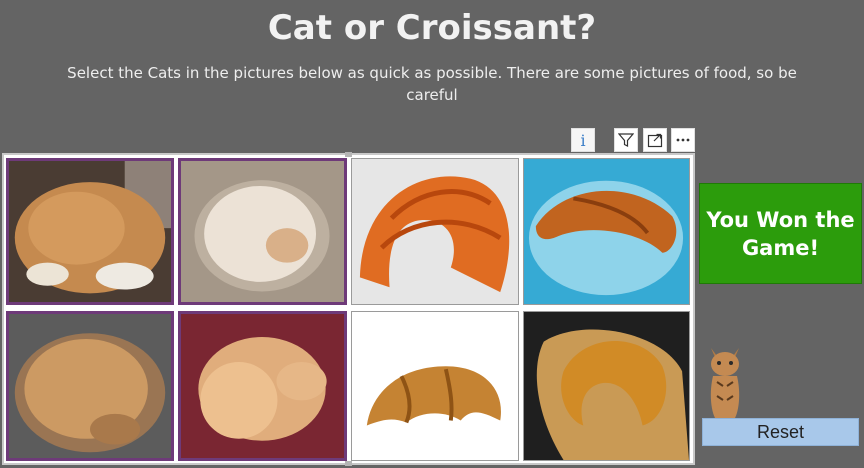  I want to click on sleeping-cat-image, so click(90, 231).